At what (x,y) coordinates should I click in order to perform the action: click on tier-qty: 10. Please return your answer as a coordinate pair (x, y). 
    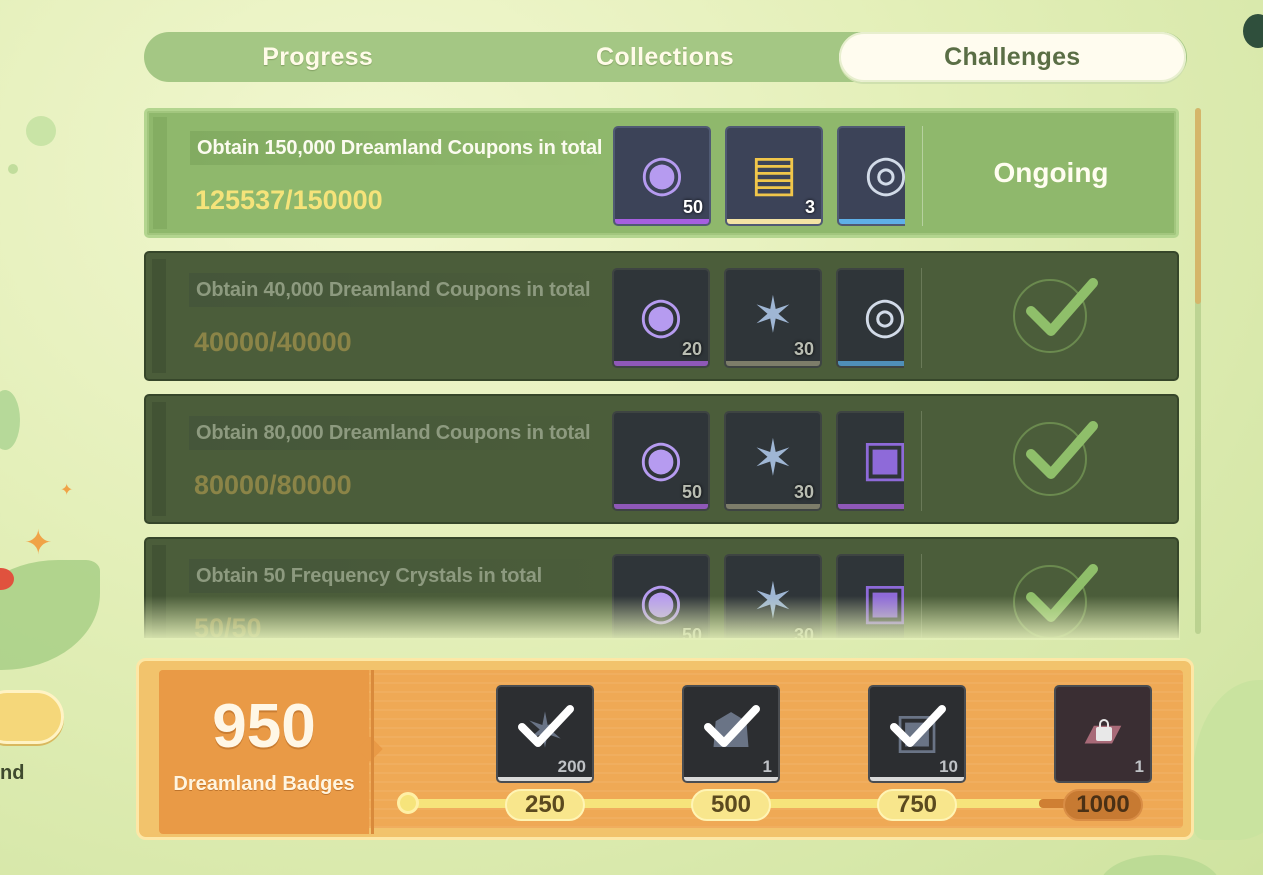
    Looking at the image, I should click on (948, 766).